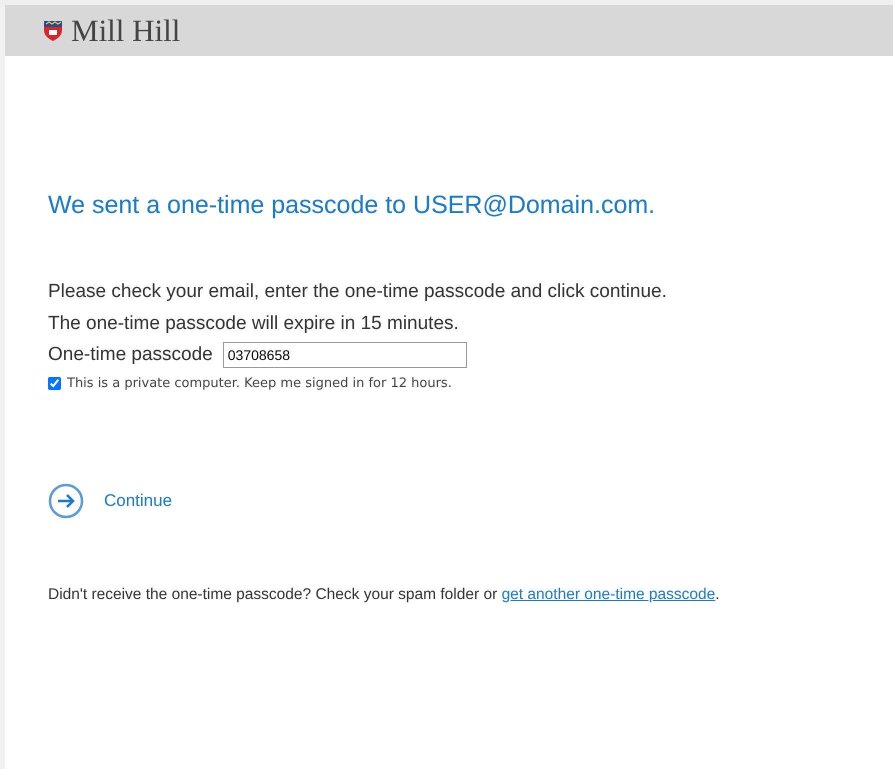  What do you see at coordinates (609, 594) in the screenshot?
I see `resend-link: get another one-time passcode` at bounding box center [609, 594].